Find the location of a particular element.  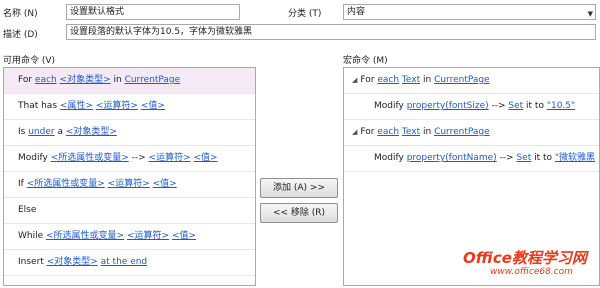

available-command-row: Else is located at coordinates (129, 211).